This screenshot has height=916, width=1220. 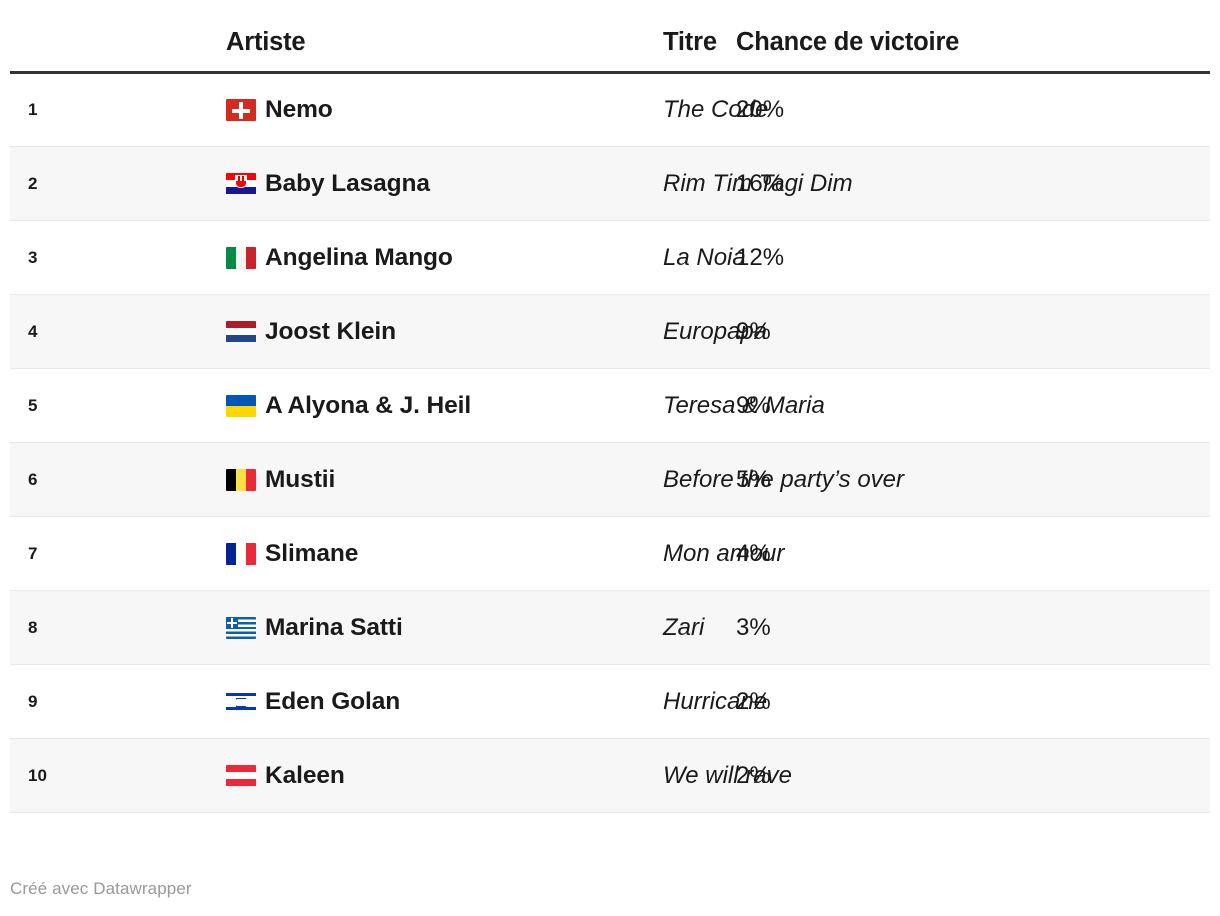 I want to click on flag-ukraine-icon, so click(x=241, y=405).